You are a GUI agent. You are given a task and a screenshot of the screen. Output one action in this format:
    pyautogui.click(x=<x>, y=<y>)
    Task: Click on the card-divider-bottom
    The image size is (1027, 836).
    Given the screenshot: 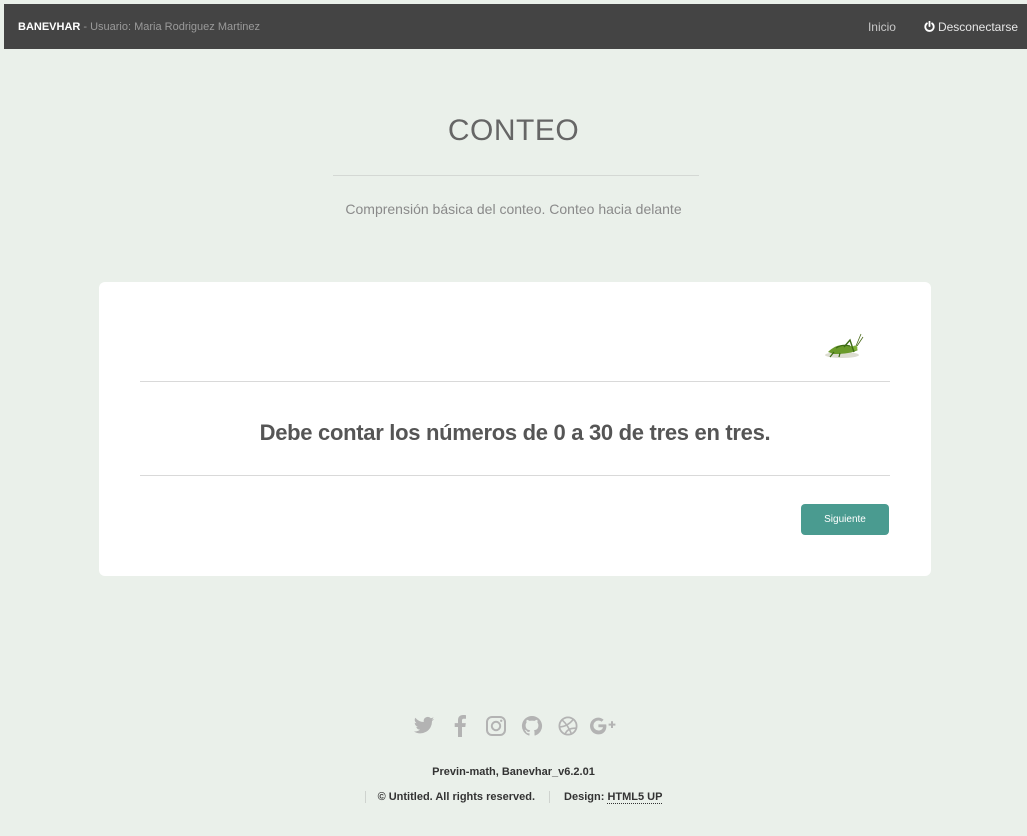 What is the action you would take?
    pyautogui.click(x=515, y=475)
    